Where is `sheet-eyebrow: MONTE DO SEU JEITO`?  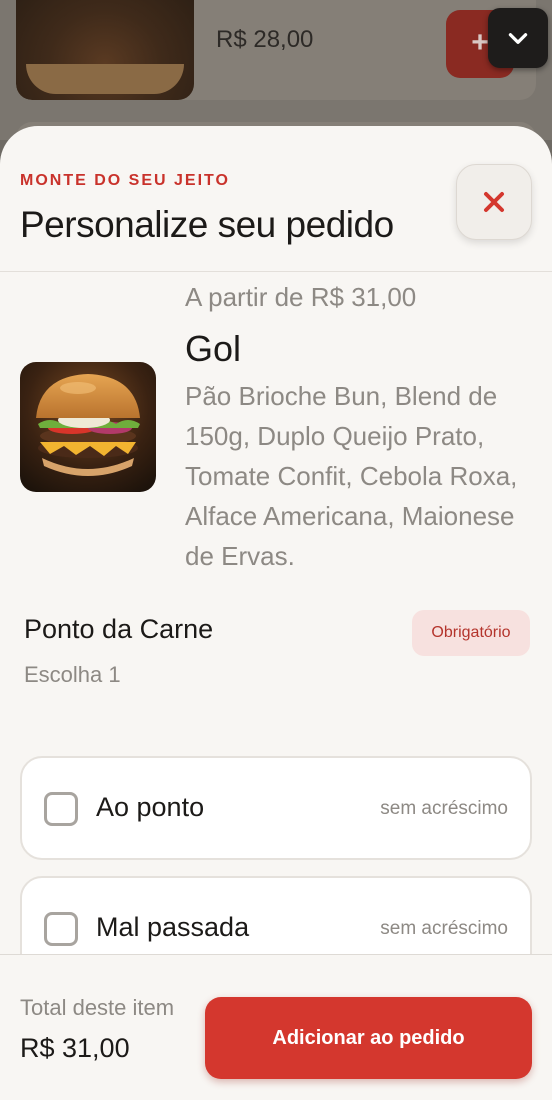
sheet-eyebrow: MONTE DO SEU JEITO is located at coordinates (125, 180).